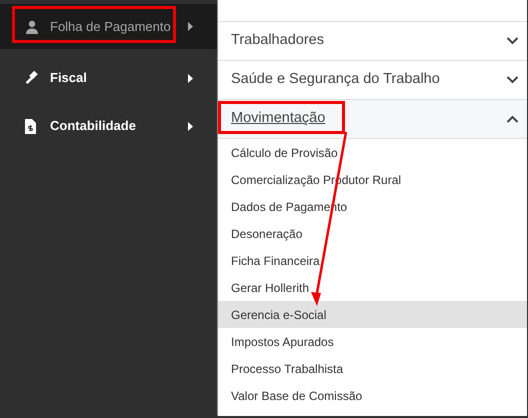 Image resolution: width=528 pixels, height=418 pixels. What do you see at coordinates (32, 27) in the screenshot?
I see `person-icon` at bounding box center [32, 27].